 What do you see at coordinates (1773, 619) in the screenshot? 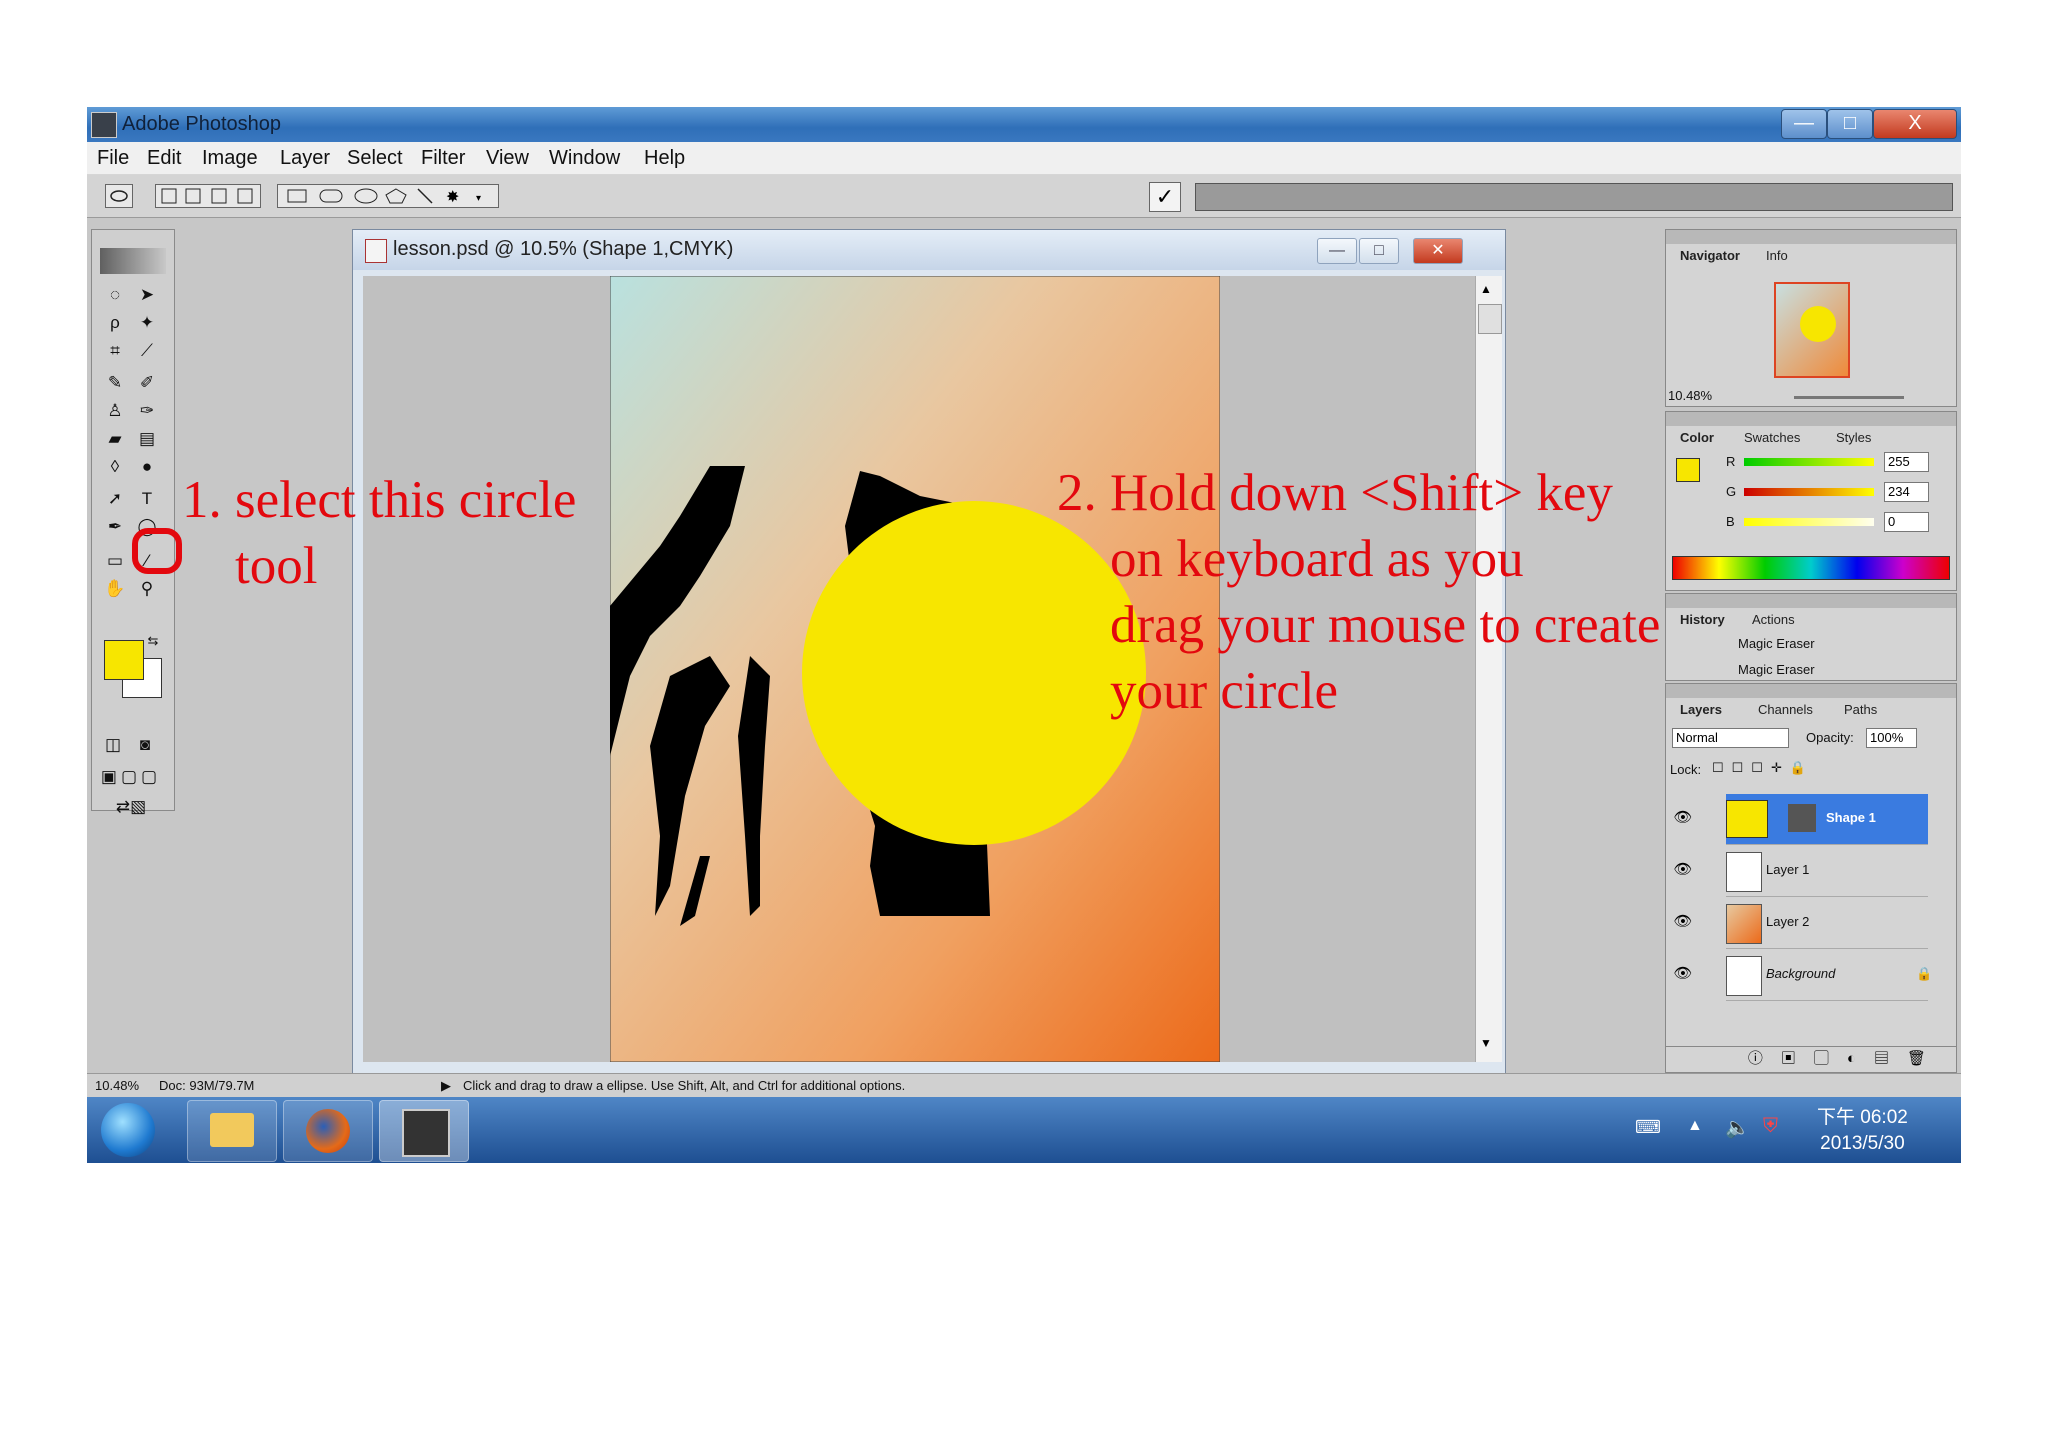
I see `tab-actions: Actions` at bounding box center [1773, 619].